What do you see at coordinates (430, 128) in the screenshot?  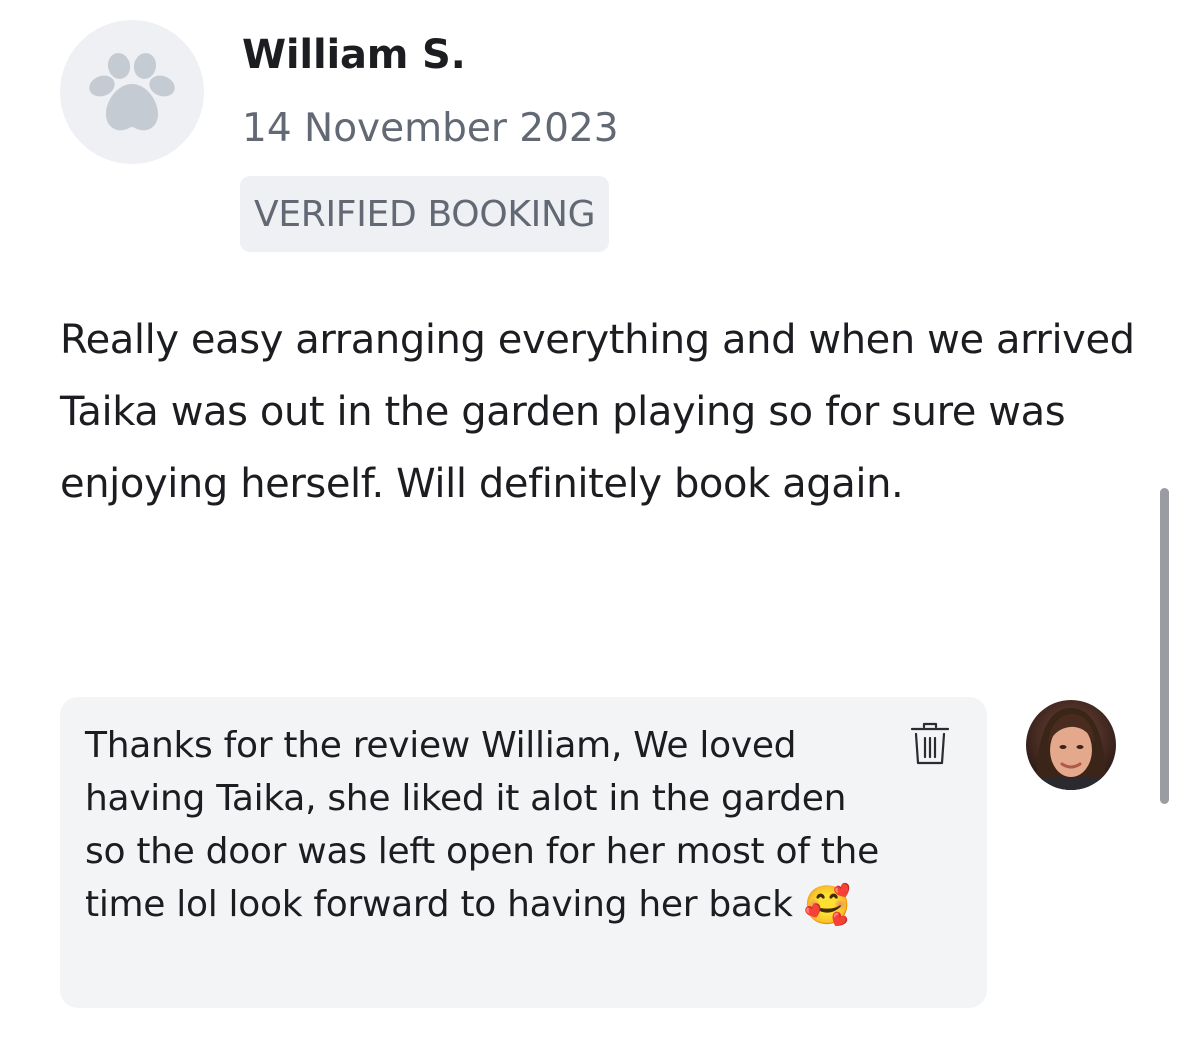 I see `review-date: 14 November 2023` at bounding box center [430, 128].